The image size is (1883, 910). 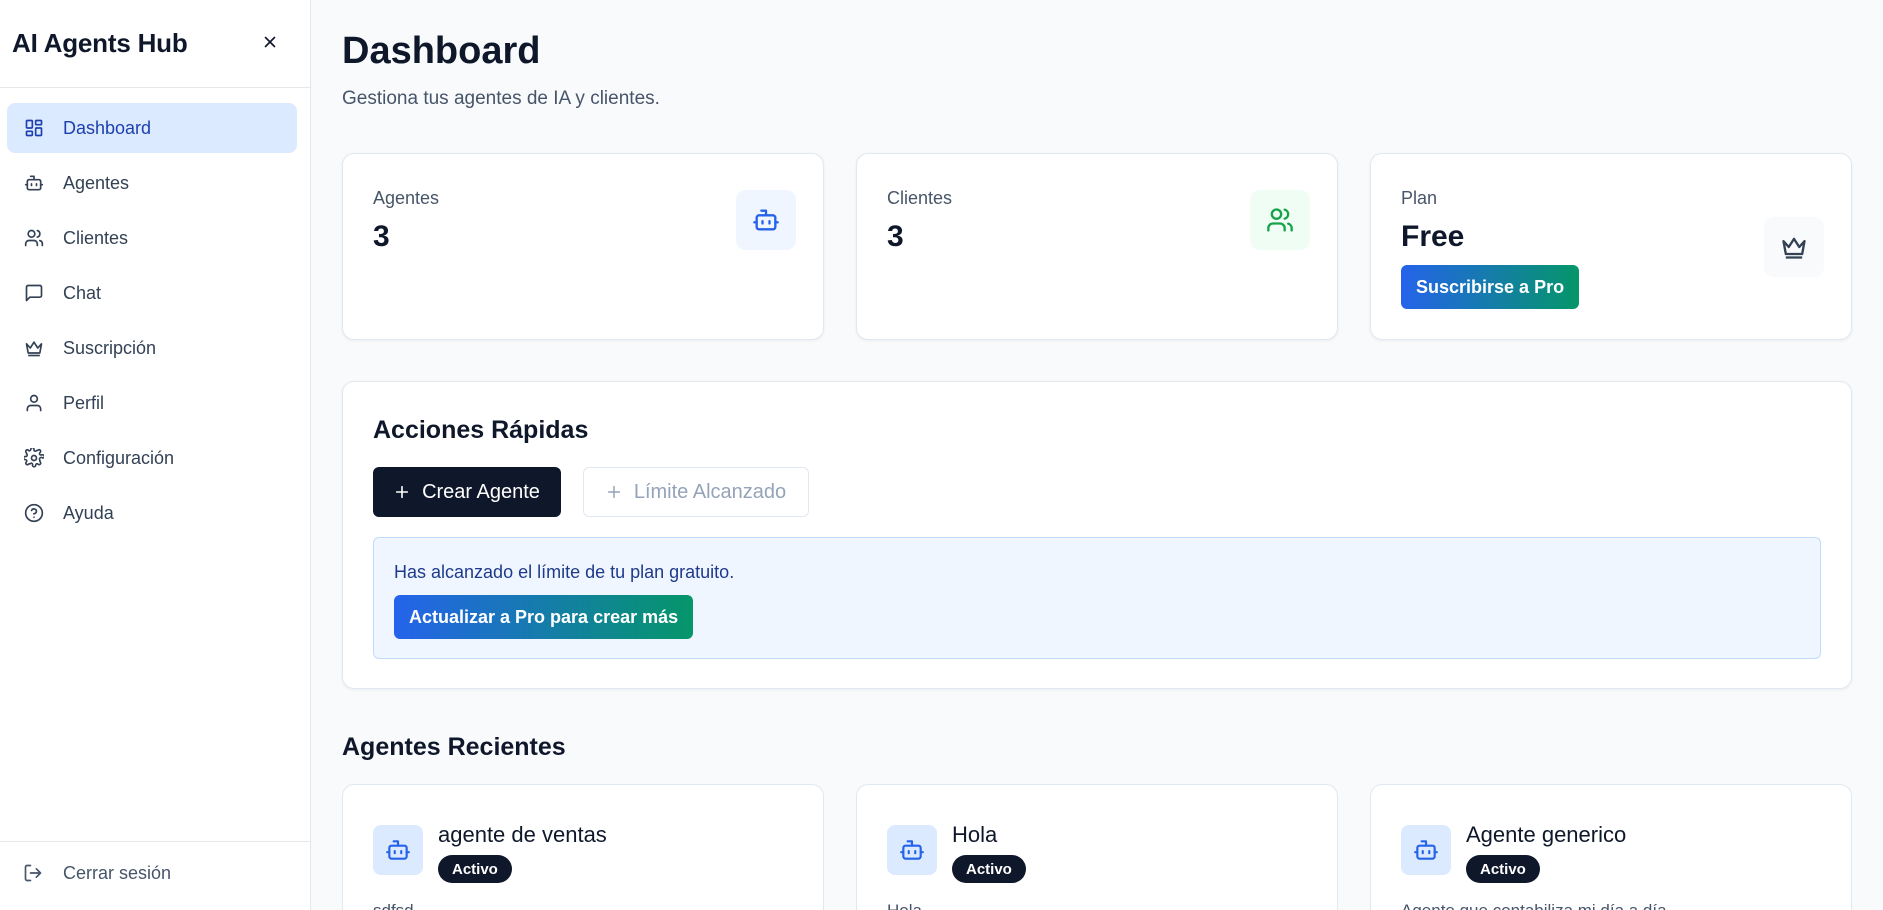 What do you see at coordinates (454, 747) in the screenshot?
I see `recent-agents-title: Agentes Recientes` at bounding box center [454, 747].